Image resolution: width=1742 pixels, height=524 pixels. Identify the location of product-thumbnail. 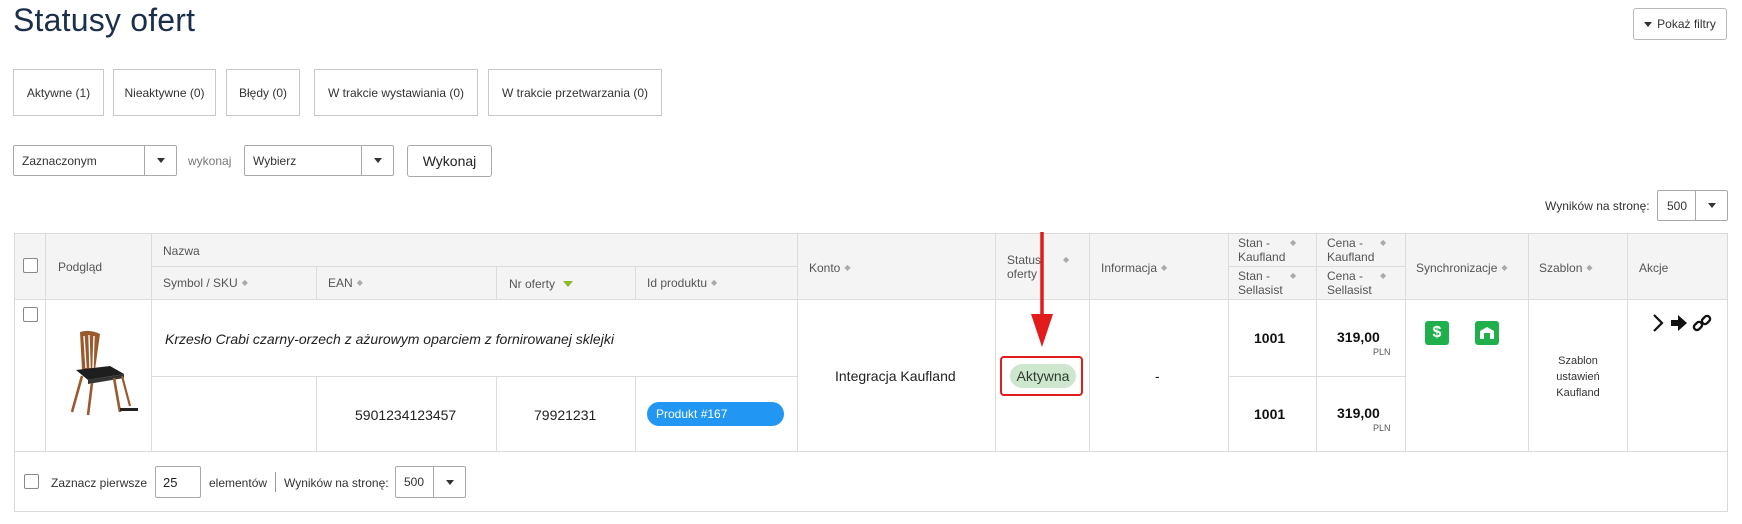
(104, 373).